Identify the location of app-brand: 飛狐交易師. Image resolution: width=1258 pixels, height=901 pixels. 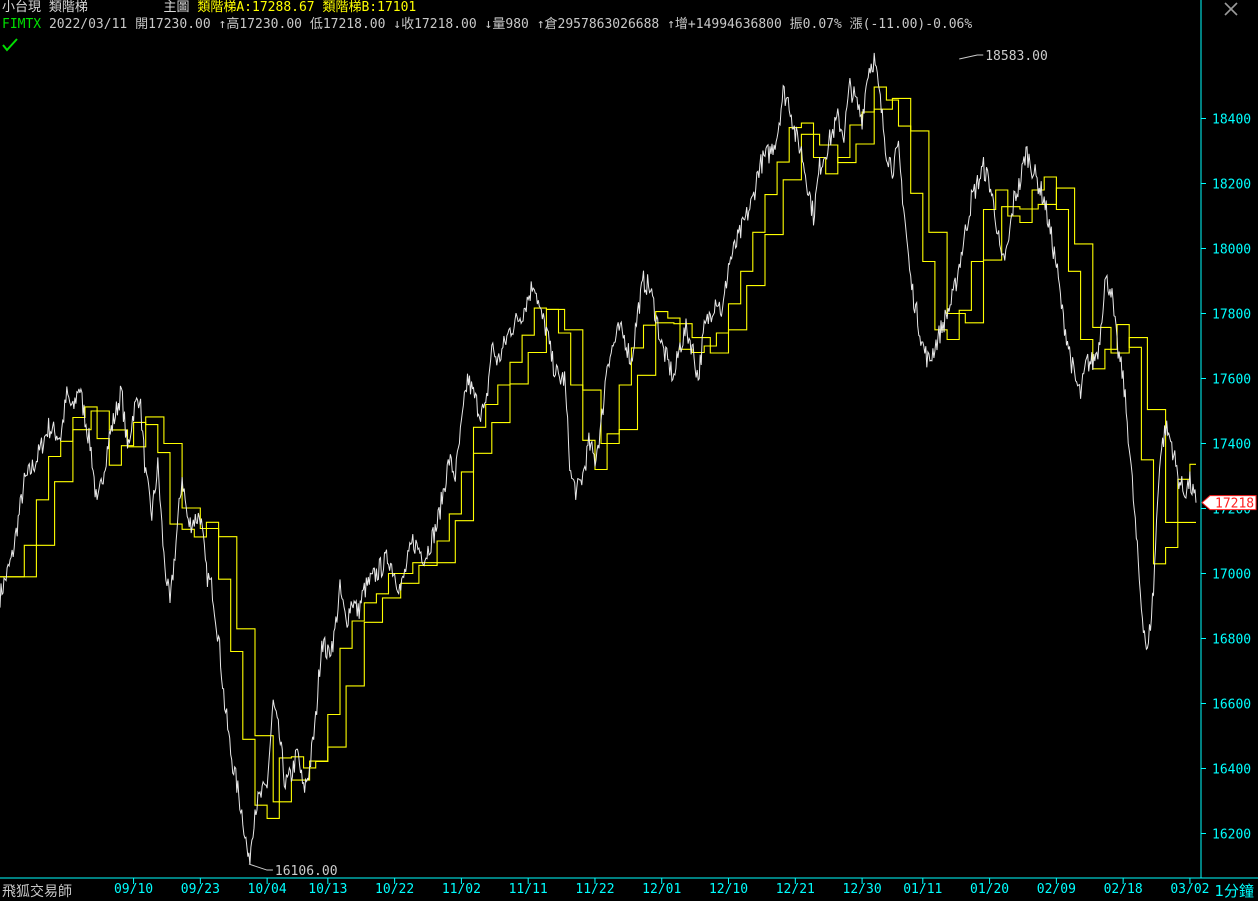
(37, 892).